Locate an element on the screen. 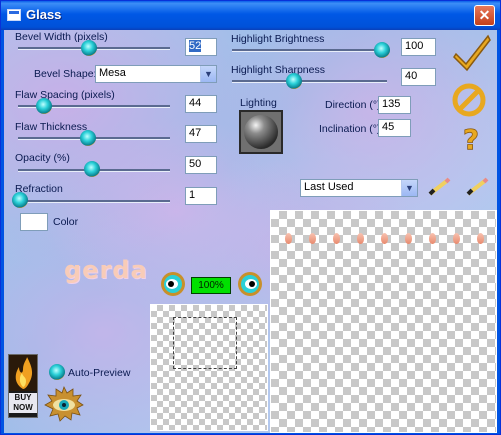 The height and width of the screenshot is (435, 501). reset-preset-button is located at coordinates (478, 188).